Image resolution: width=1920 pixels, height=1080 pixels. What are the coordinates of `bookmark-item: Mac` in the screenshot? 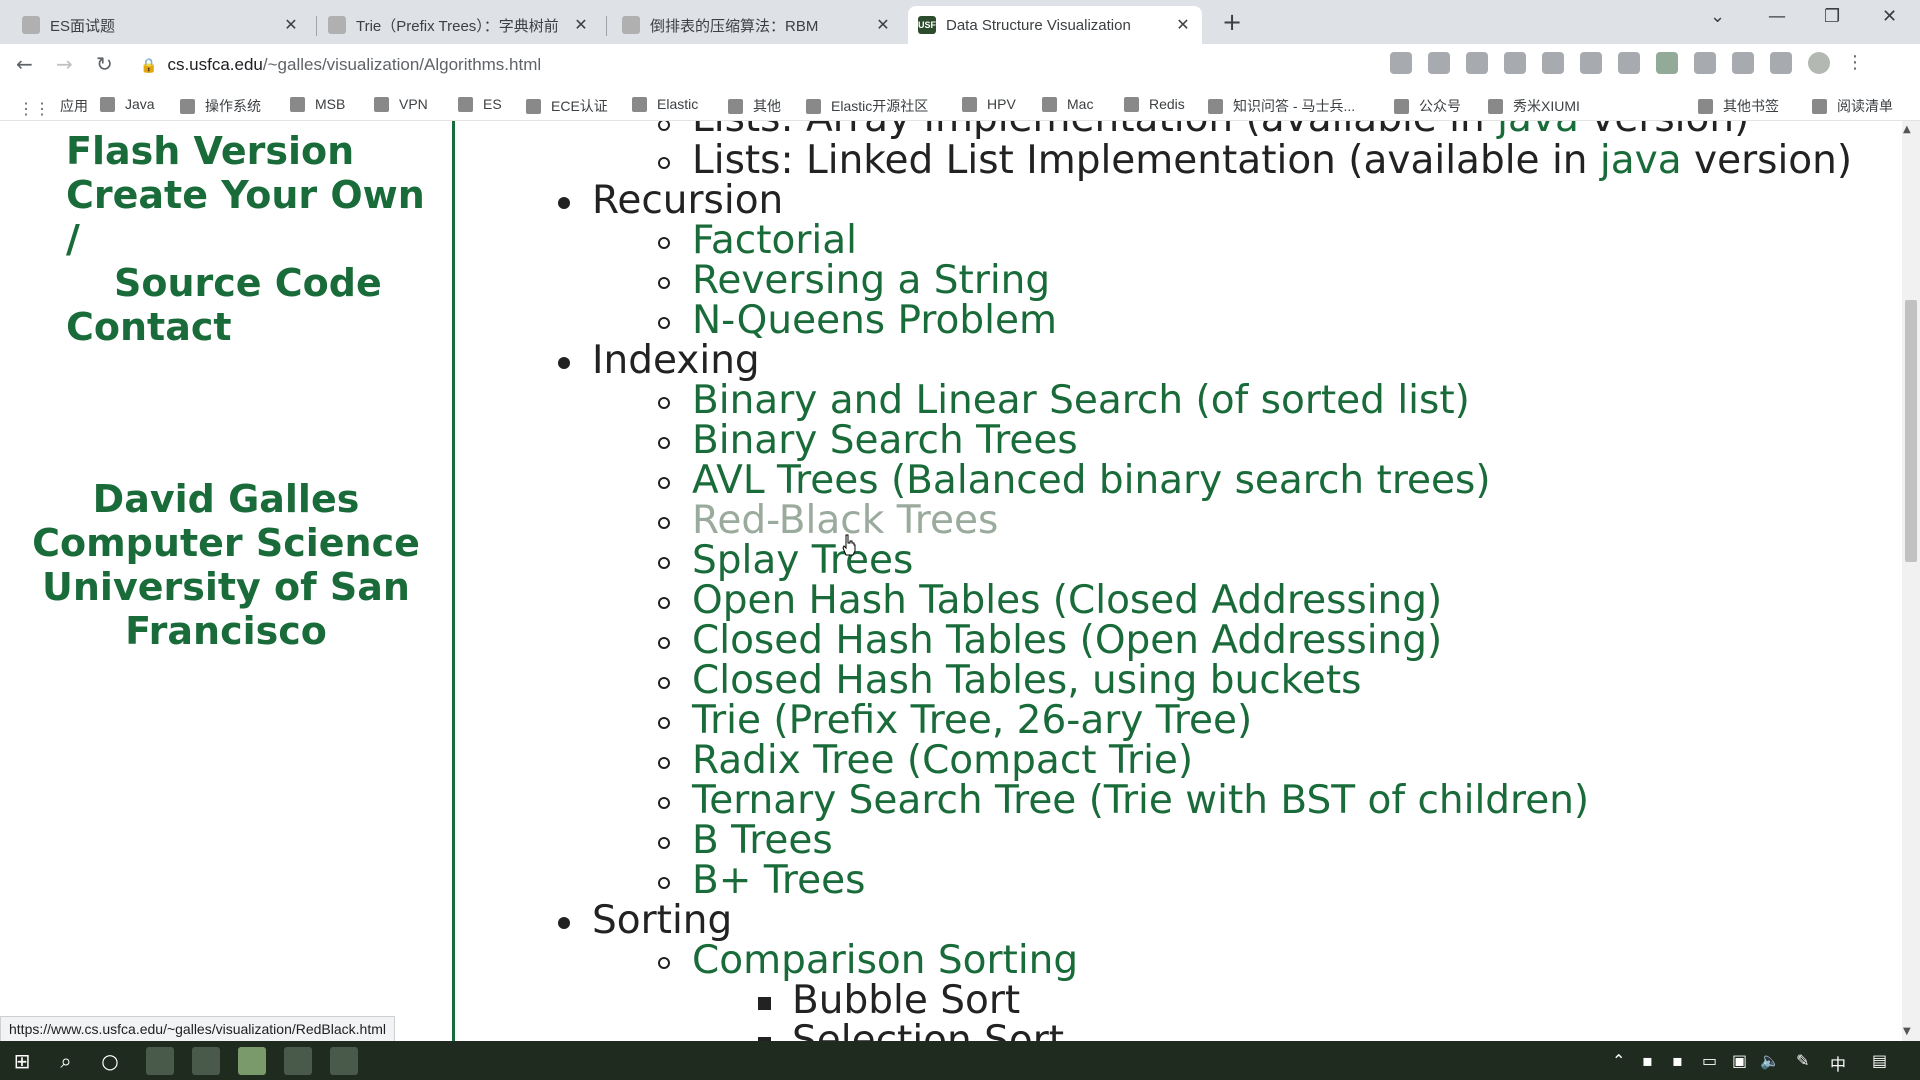 It's located at (1067, 104).